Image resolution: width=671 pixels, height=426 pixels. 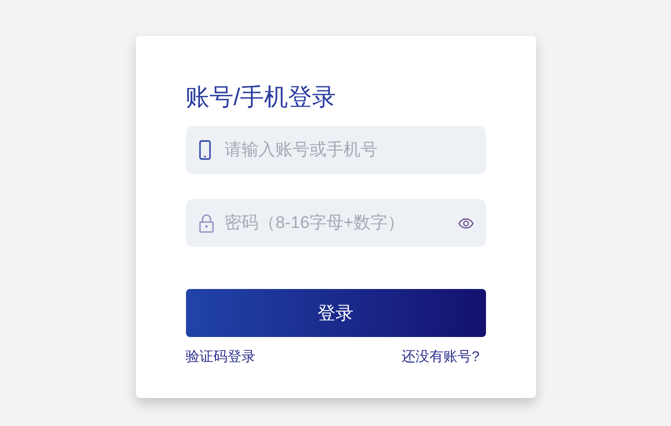 What do you see at coordinates (221, 356) in the screenshot?
I see `sms-login-link: 验证码登录` at bounding box center [221, 356].